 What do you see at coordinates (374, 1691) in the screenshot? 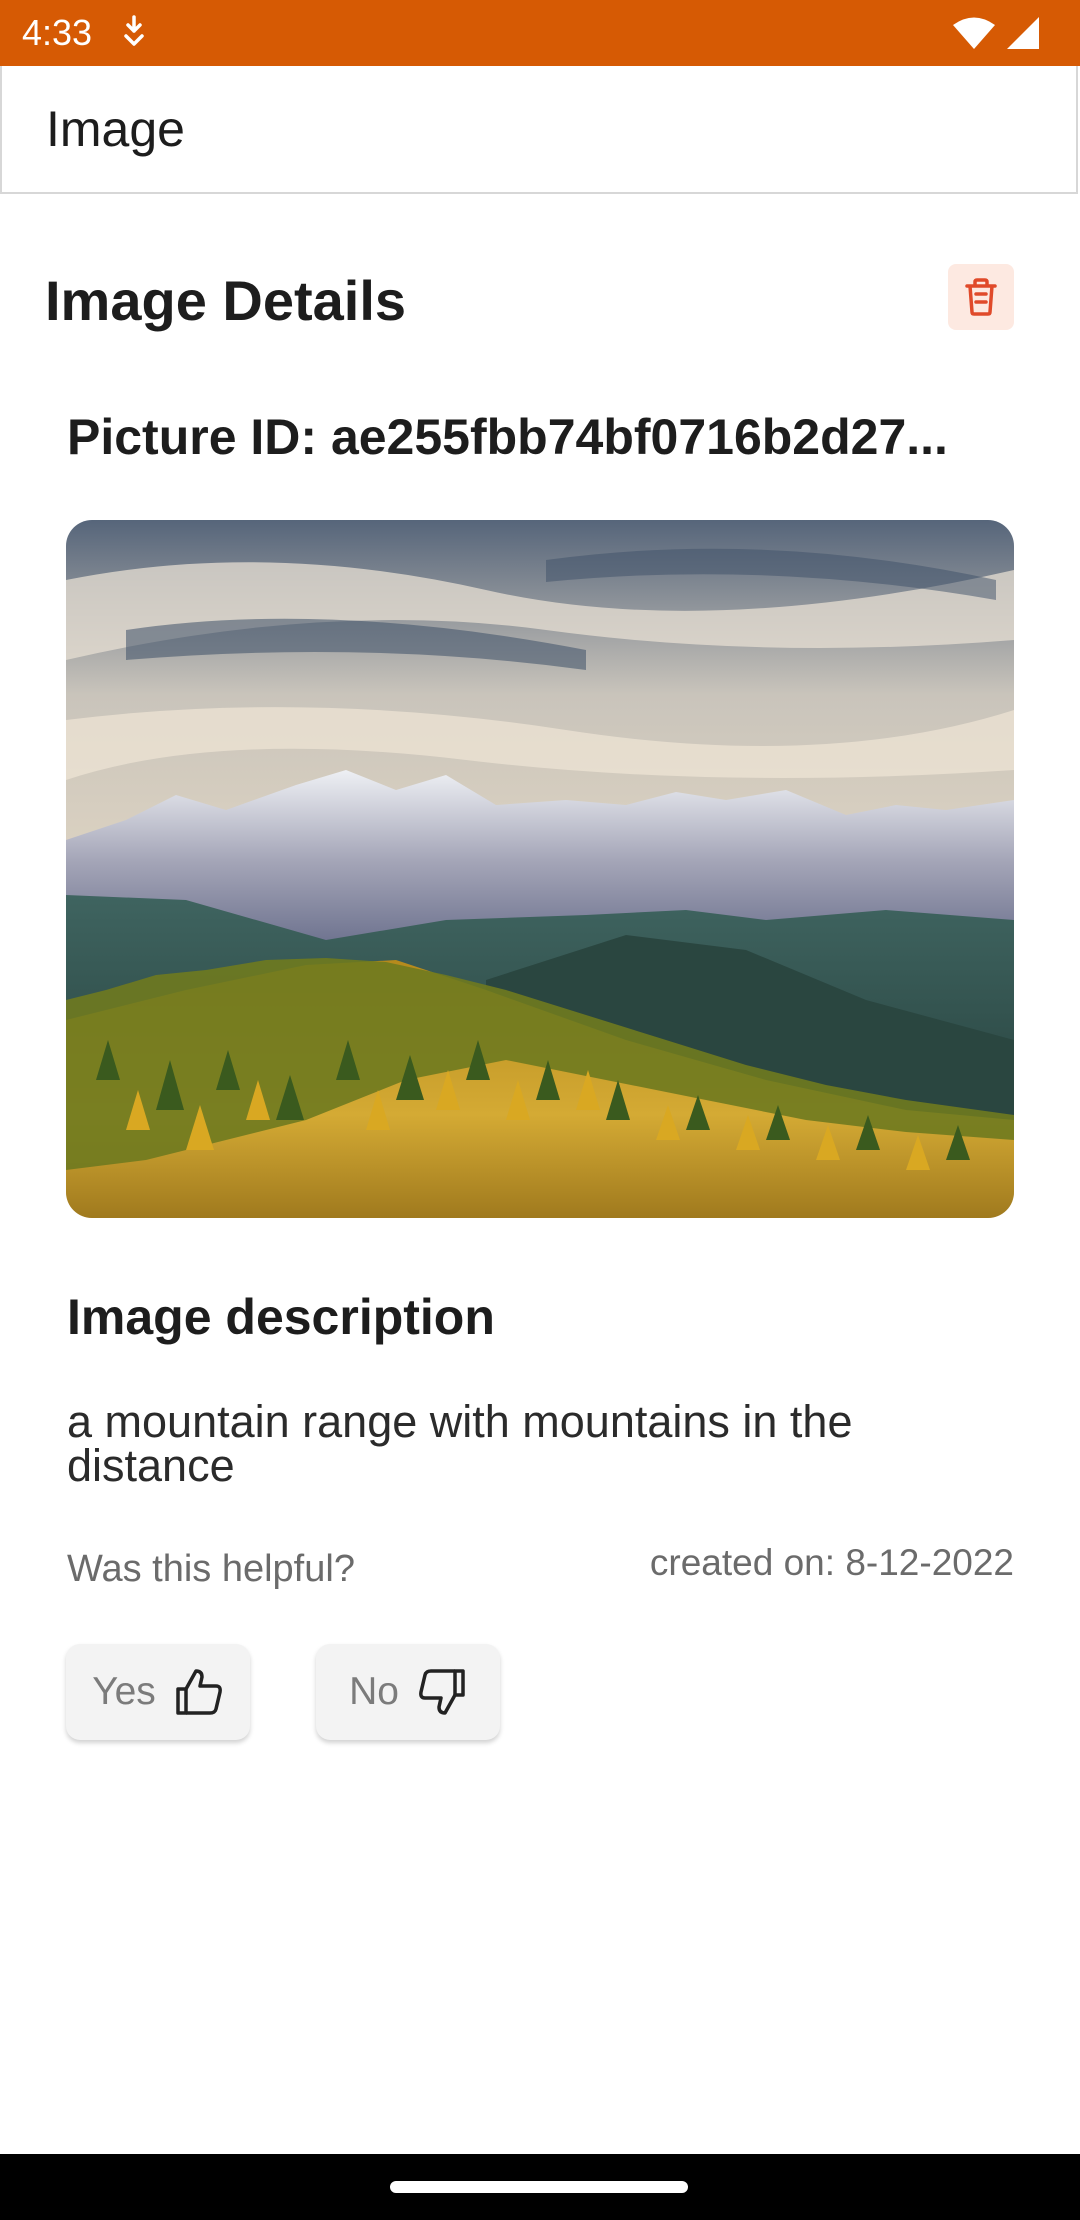
I see `no-label: No` at bounding box center [374, 1691].